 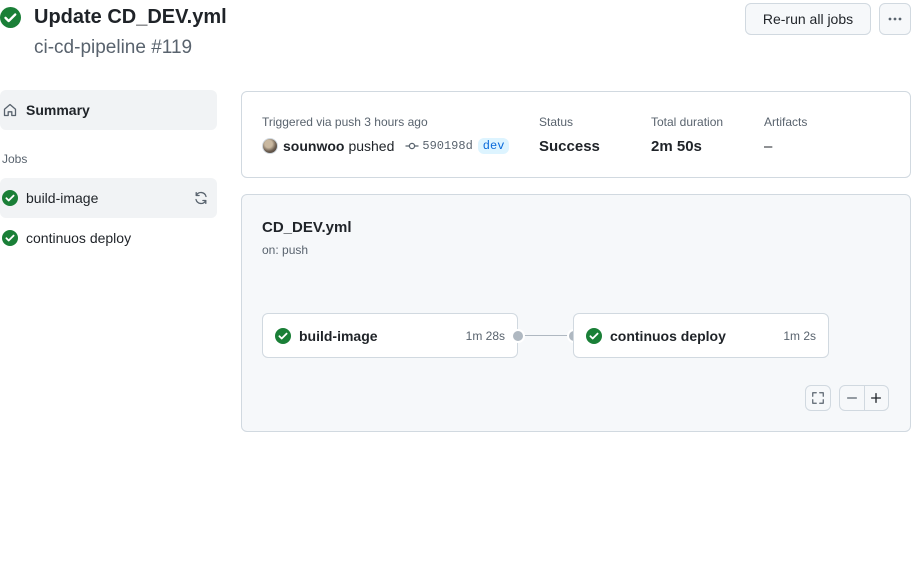 I want to click on actor-link: sounwoo, so click(x=313, y=146).